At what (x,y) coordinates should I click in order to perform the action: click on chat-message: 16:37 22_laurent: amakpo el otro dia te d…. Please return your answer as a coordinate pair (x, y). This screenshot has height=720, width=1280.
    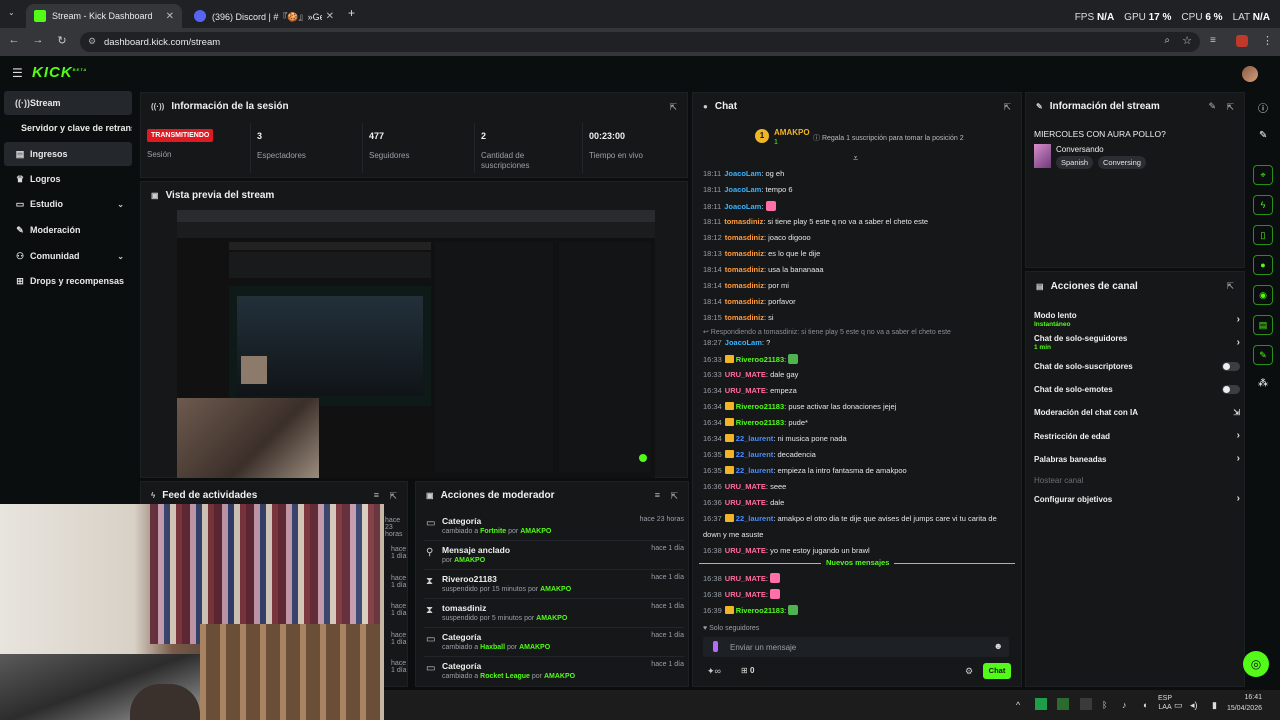
    Looking at the image, I should click on (859, 518).